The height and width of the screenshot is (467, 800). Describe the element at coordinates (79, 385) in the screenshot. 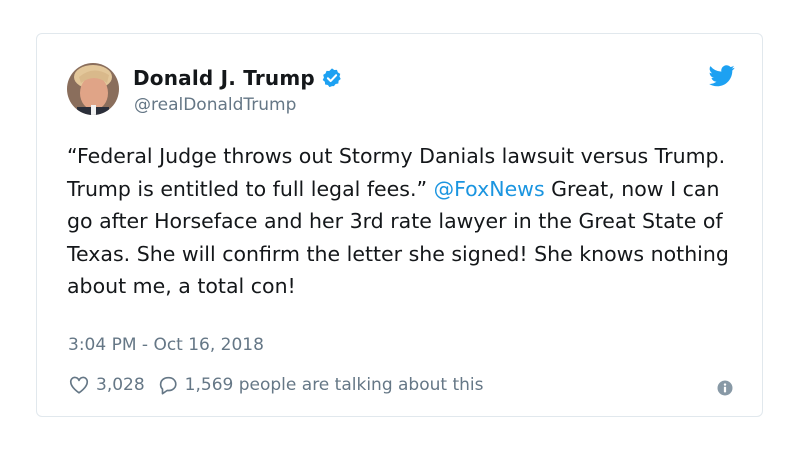

I see `heart-icon` at that location.